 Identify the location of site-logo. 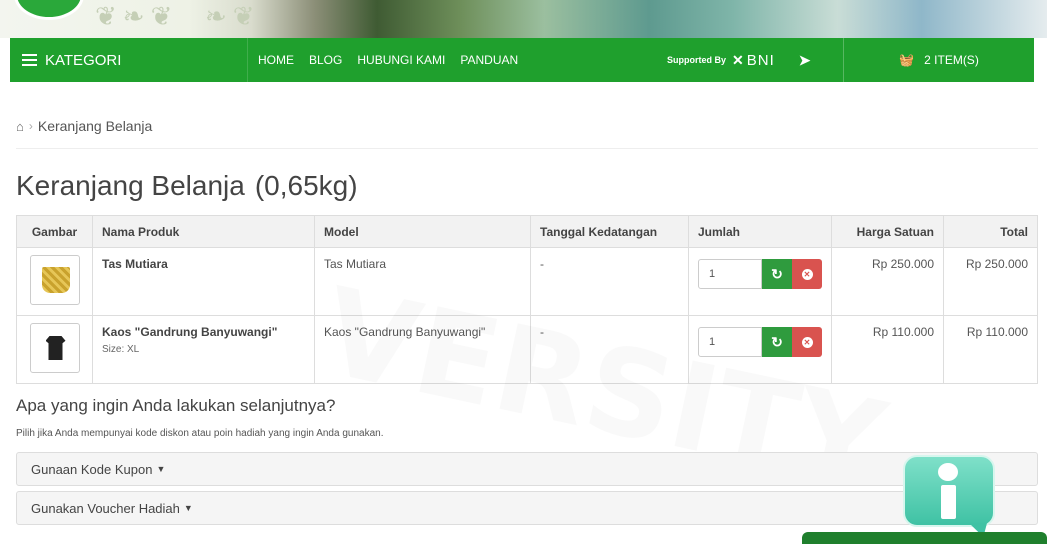
(49, 10).